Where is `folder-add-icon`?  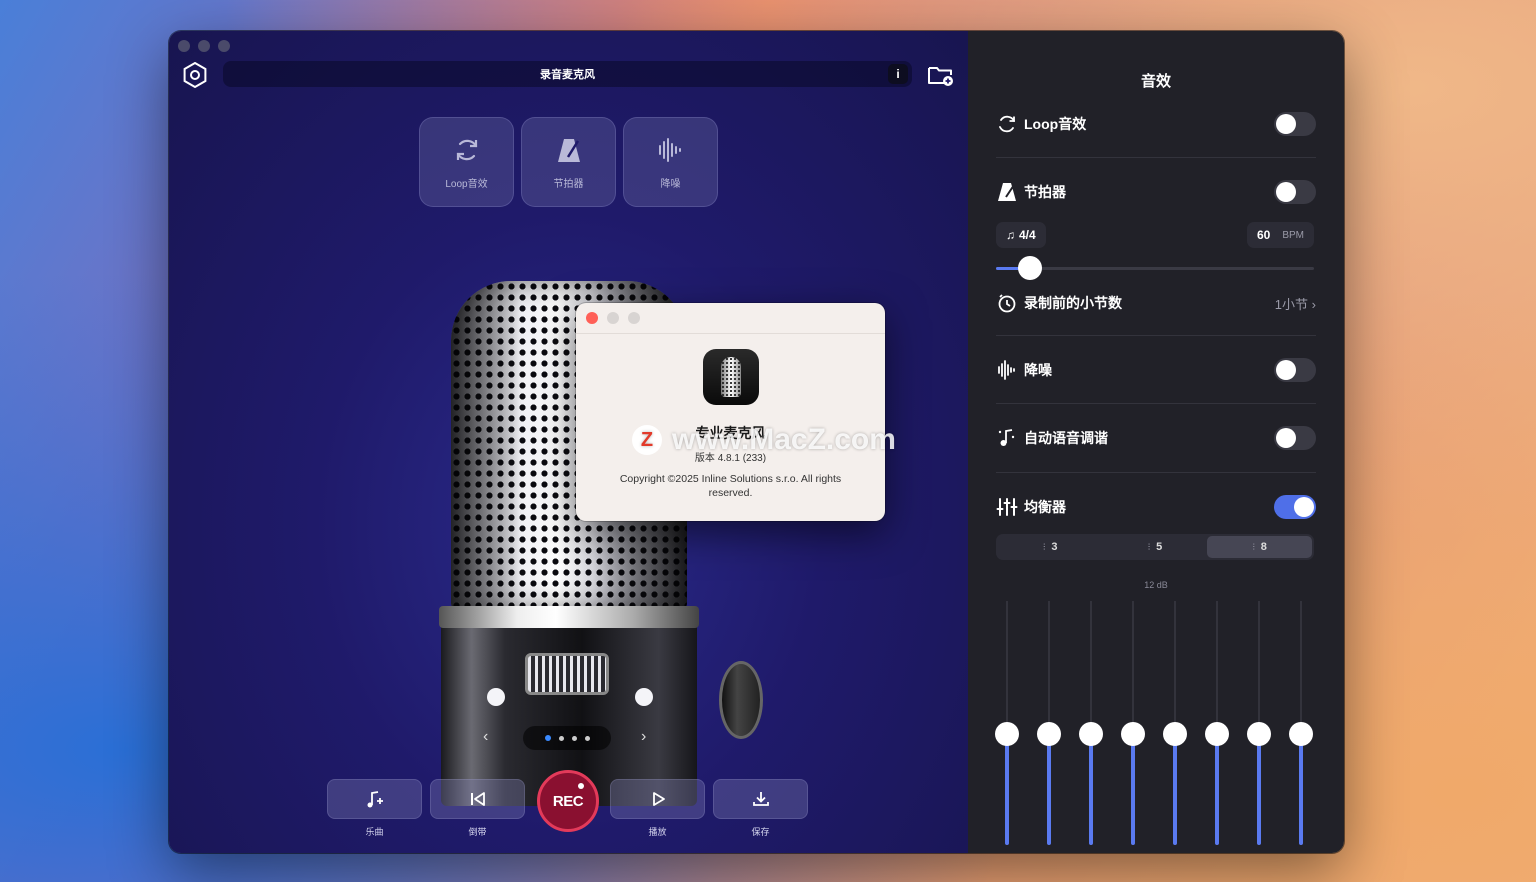
folder-add-icon is located at coordinates (940, 76).